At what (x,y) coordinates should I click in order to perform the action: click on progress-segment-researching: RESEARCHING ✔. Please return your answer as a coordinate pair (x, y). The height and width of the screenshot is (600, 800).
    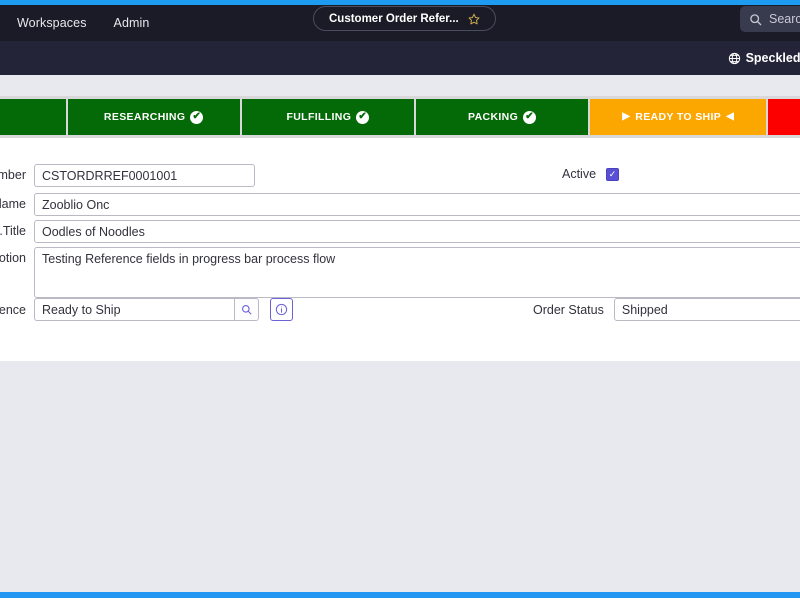
    Looking at the image, I should click on (154, 117).